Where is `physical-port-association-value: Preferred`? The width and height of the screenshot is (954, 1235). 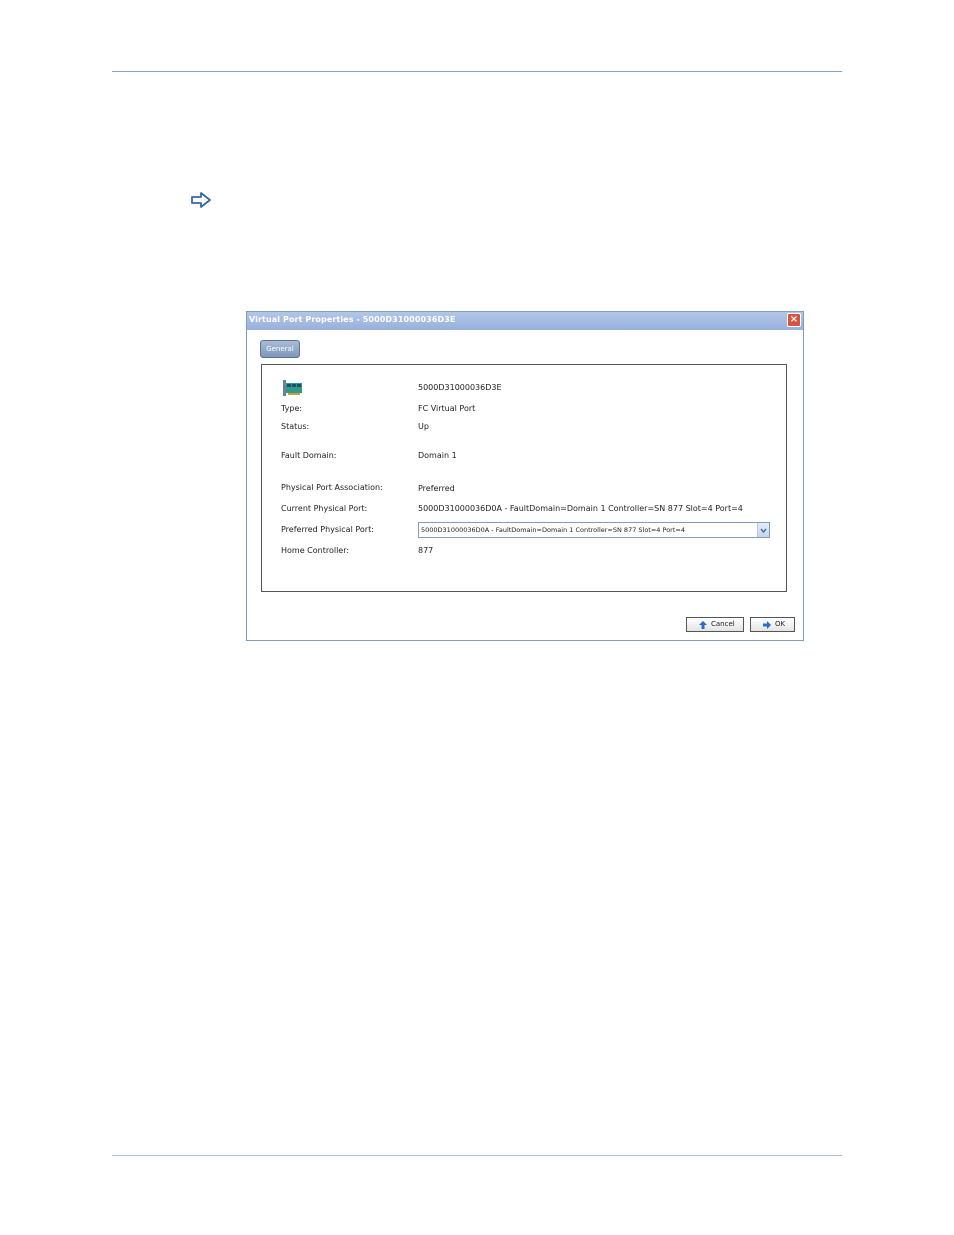 physical-port-association-value: Preferred is located at coordinates (436, 488).